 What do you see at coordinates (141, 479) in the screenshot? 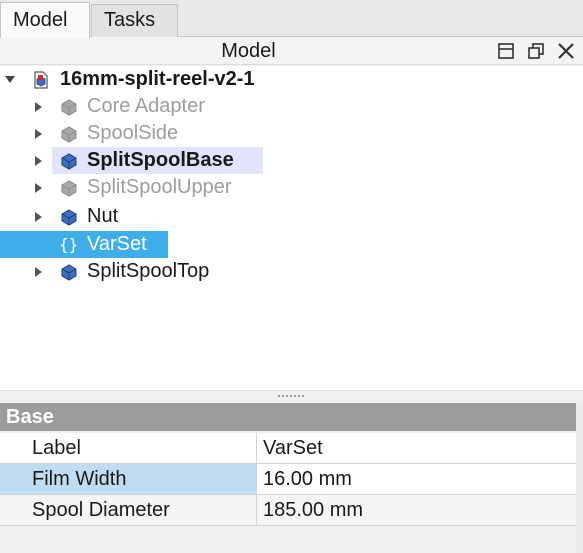
I see `property-name: Film Width` at bounding box center [141, 479].